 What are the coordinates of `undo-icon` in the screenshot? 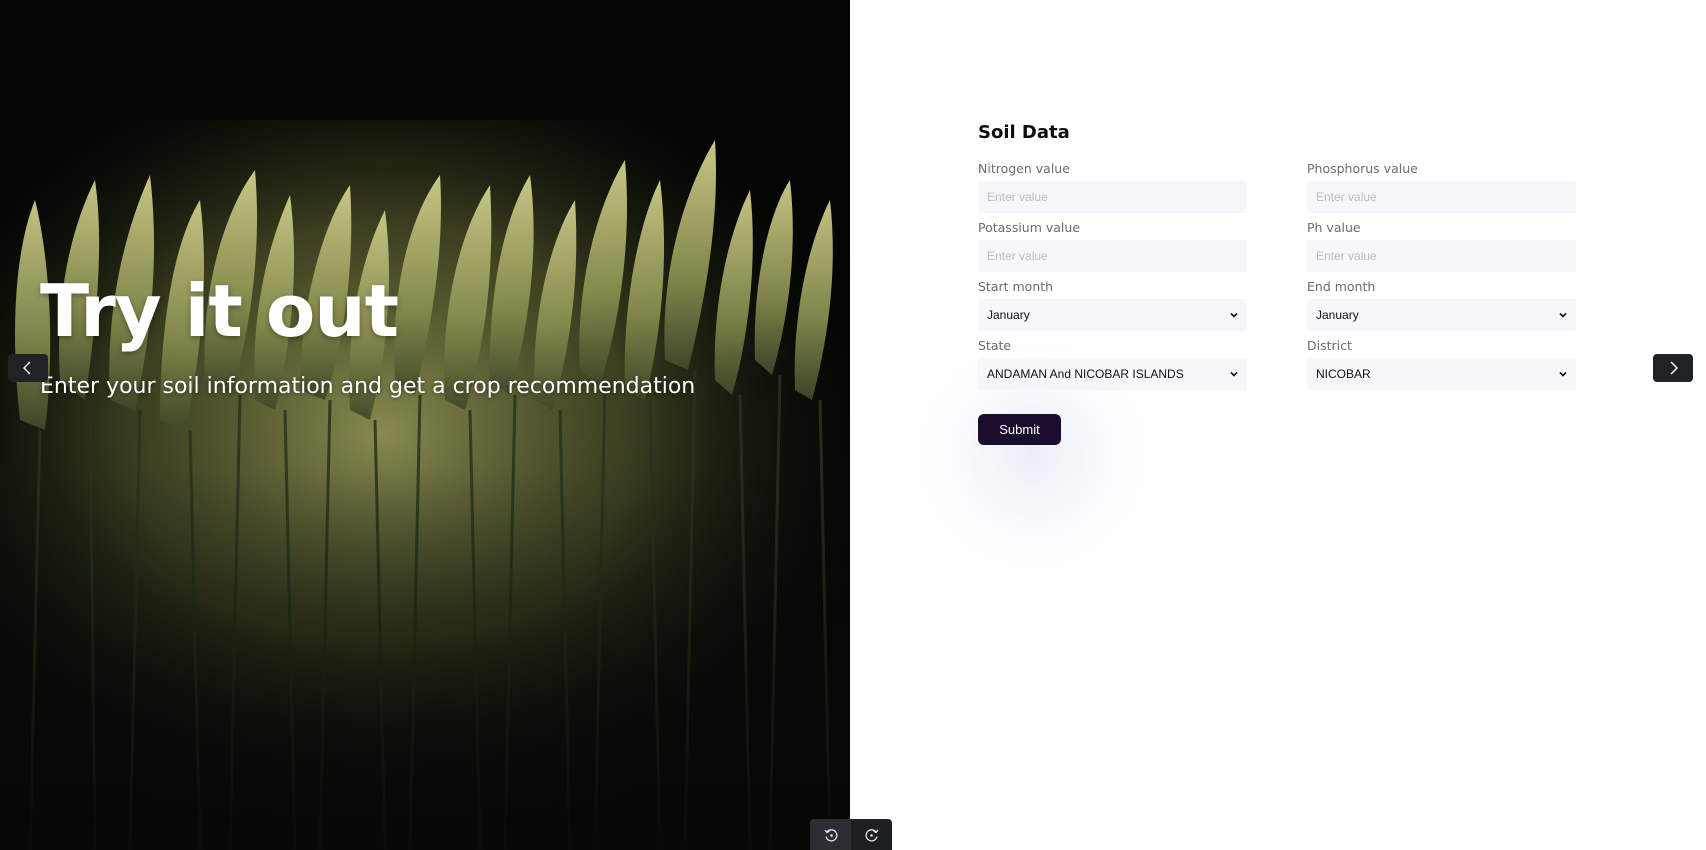 It's located at (830, 834).